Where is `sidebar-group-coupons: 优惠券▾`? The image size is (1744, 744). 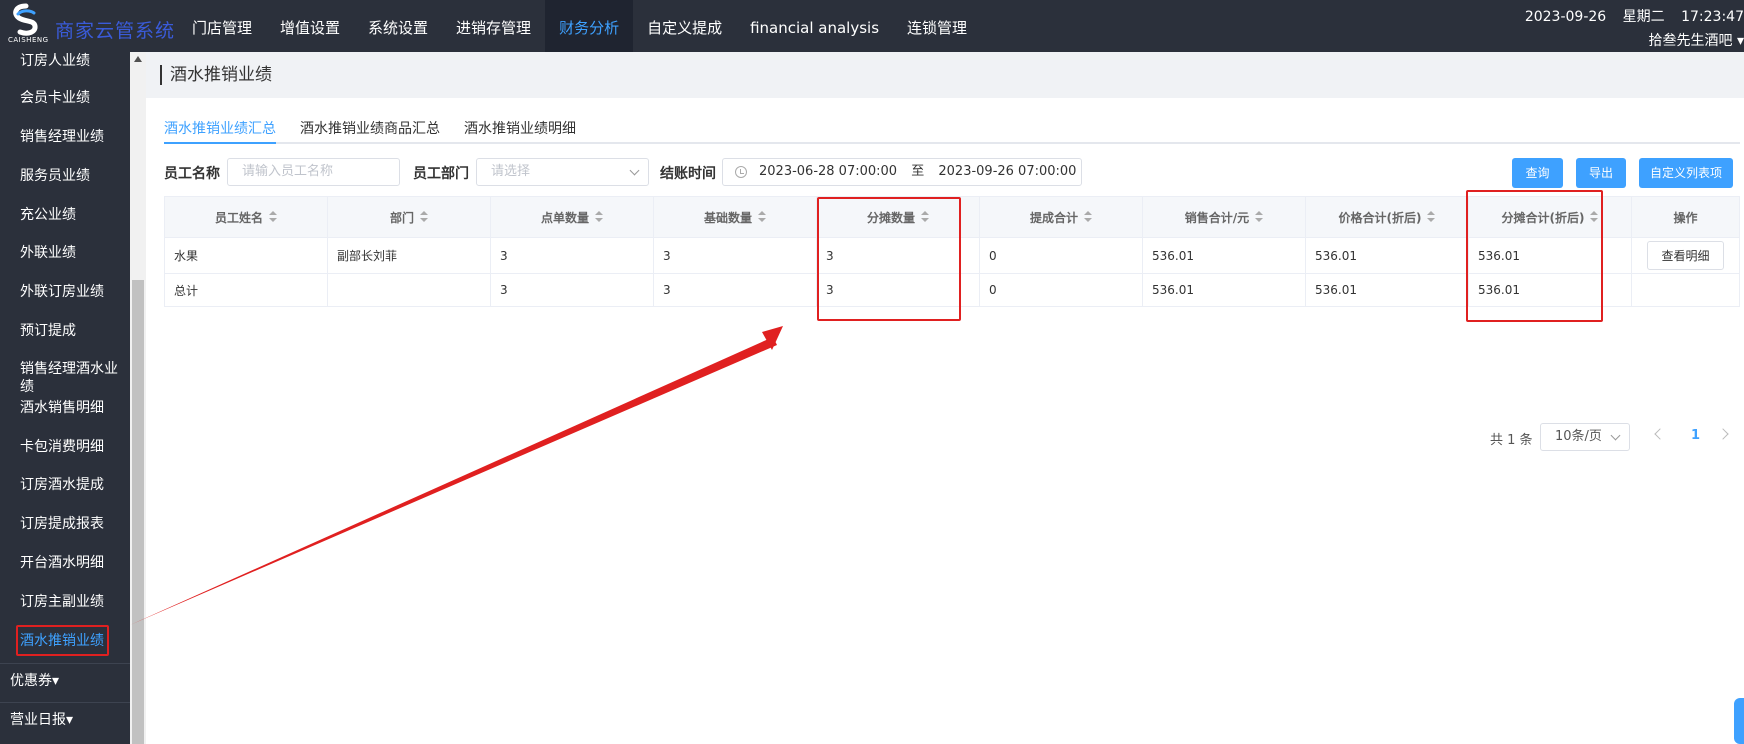 sidebar-group-coupons: 优惠券▾ is located at coordinates (65, 681).